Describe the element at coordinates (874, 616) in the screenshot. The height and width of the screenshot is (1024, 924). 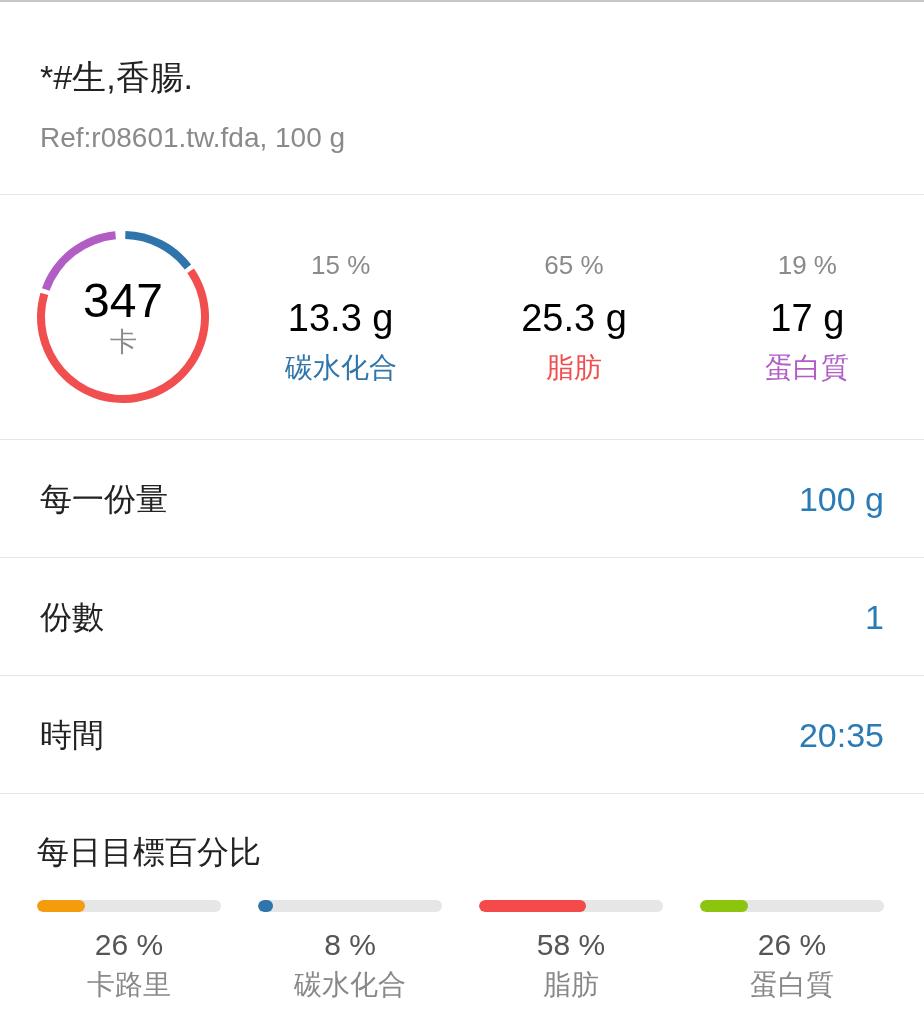
I see `field-value: 1` at that location.